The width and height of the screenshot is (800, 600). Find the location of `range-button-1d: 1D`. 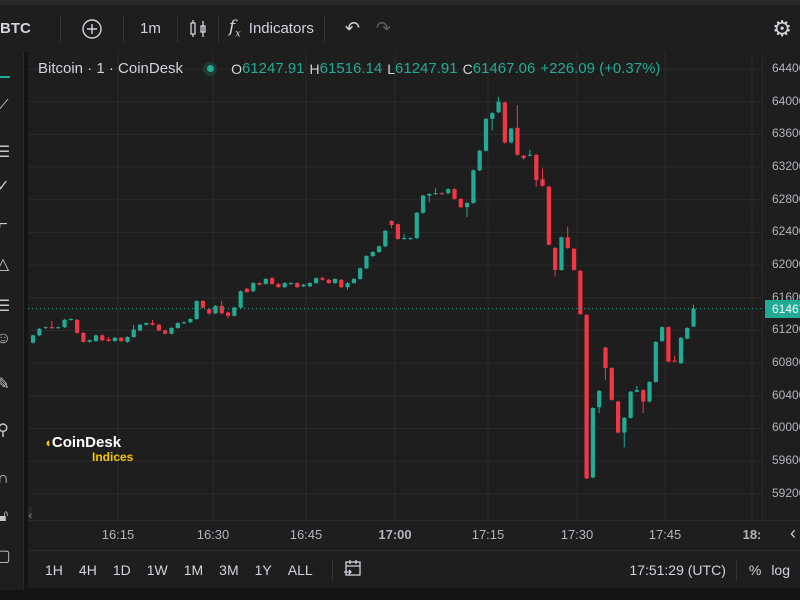

range-button-1d: 1D is located at coordinates (122, 570).